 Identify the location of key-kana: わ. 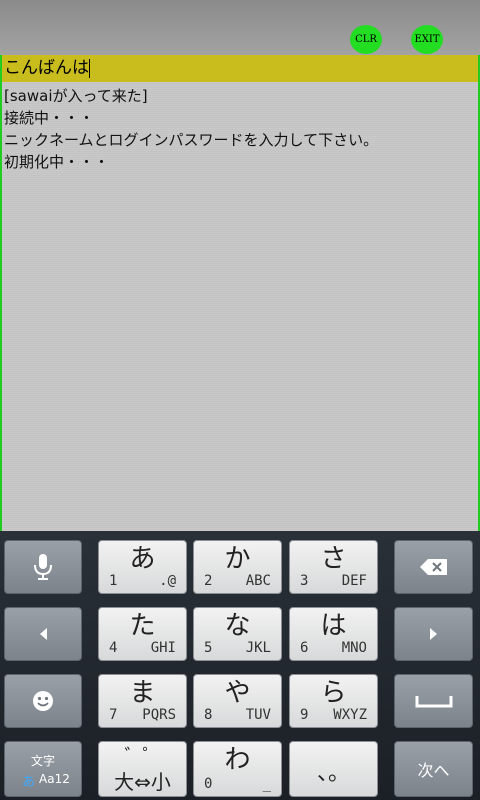
(237, 760).